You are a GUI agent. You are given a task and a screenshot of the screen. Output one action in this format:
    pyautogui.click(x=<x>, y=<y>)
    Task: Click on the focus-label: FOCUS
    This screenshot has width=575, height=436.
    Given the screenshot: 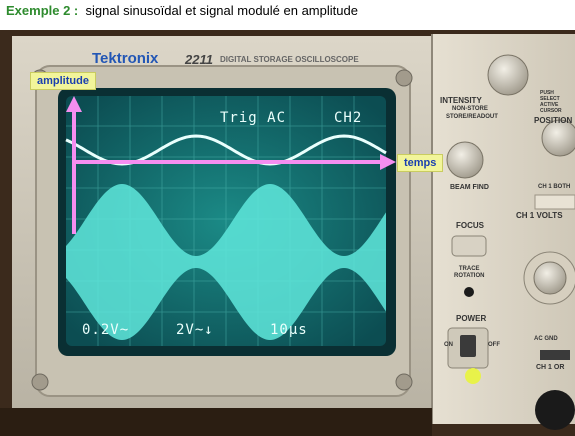 What is the action you would take?
    pyautogui.click(x=470, y=225)
    